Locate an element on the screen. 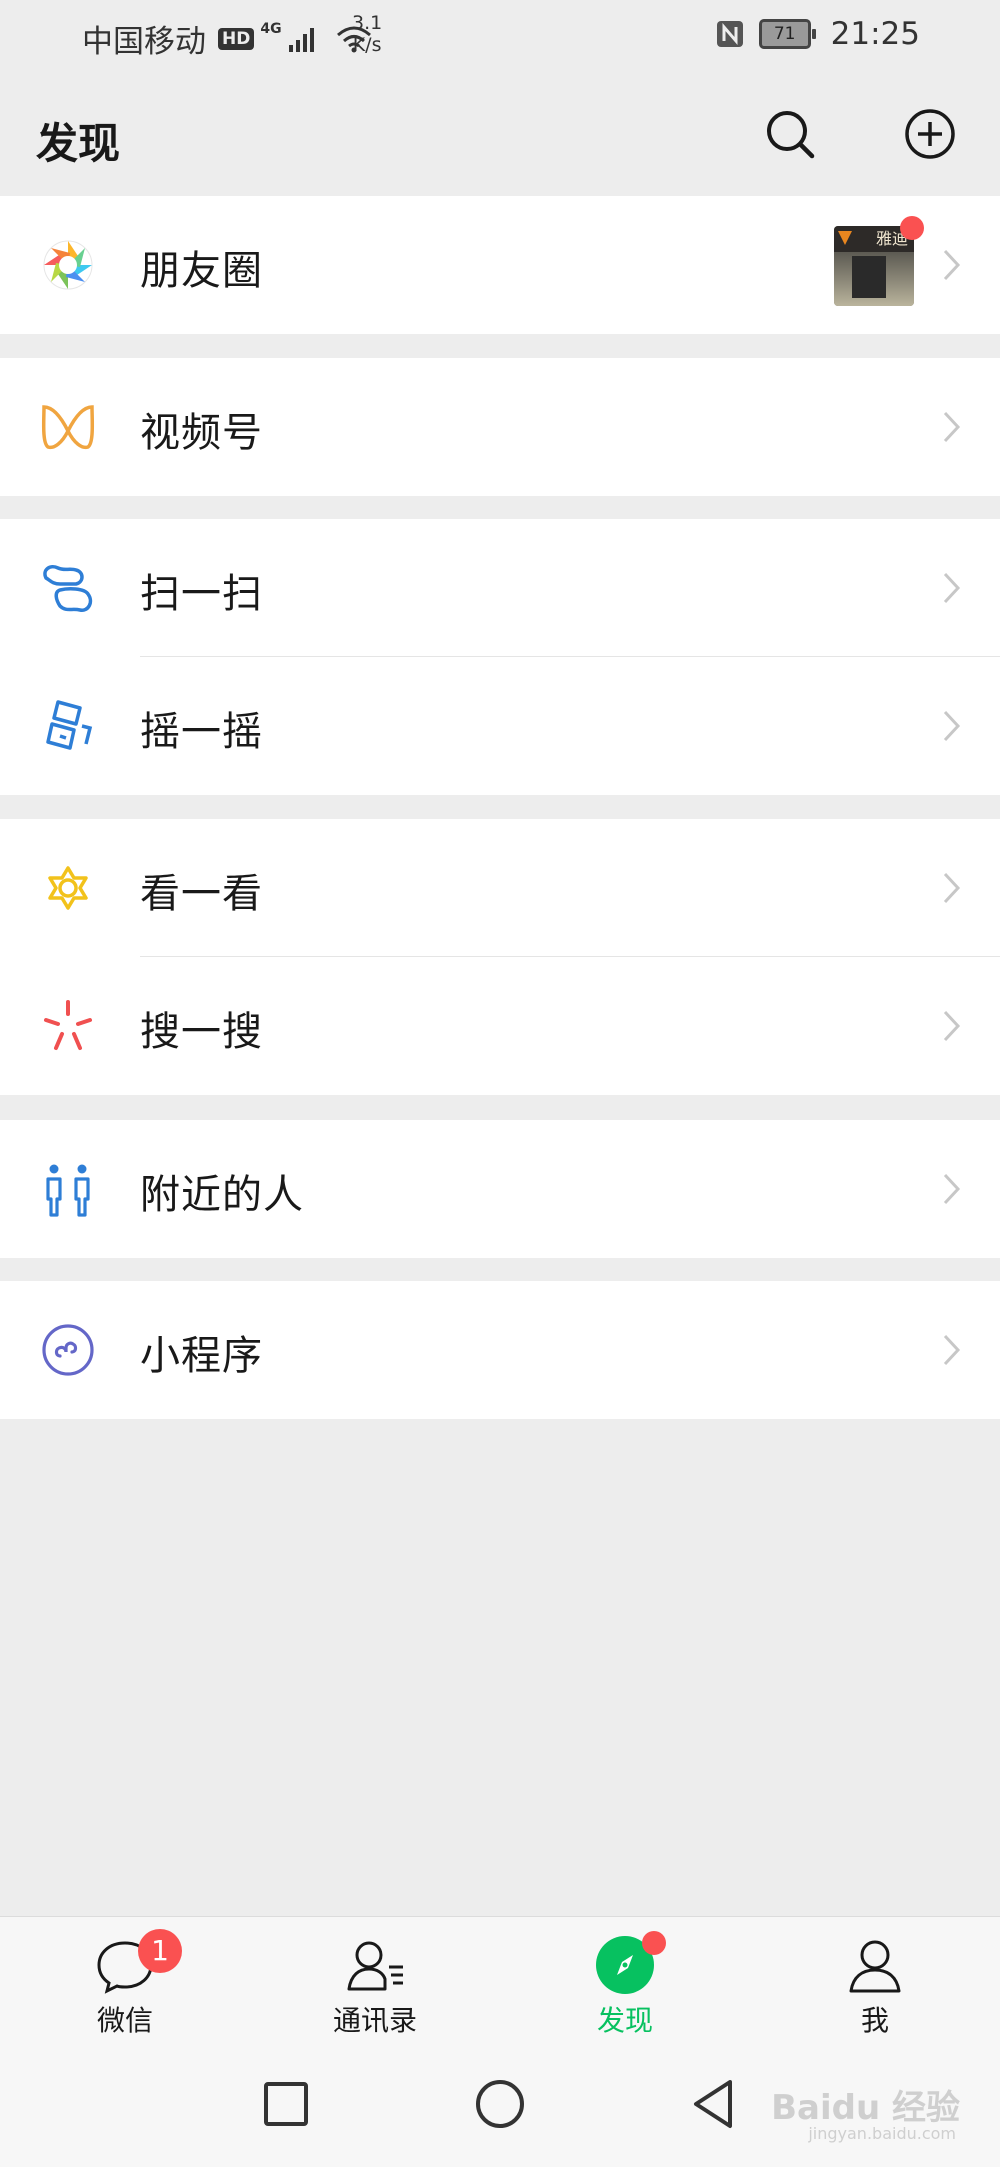 The image size is (1000, 2167). section-nearby: 附近的人 is located at coordinates (500, 1189).